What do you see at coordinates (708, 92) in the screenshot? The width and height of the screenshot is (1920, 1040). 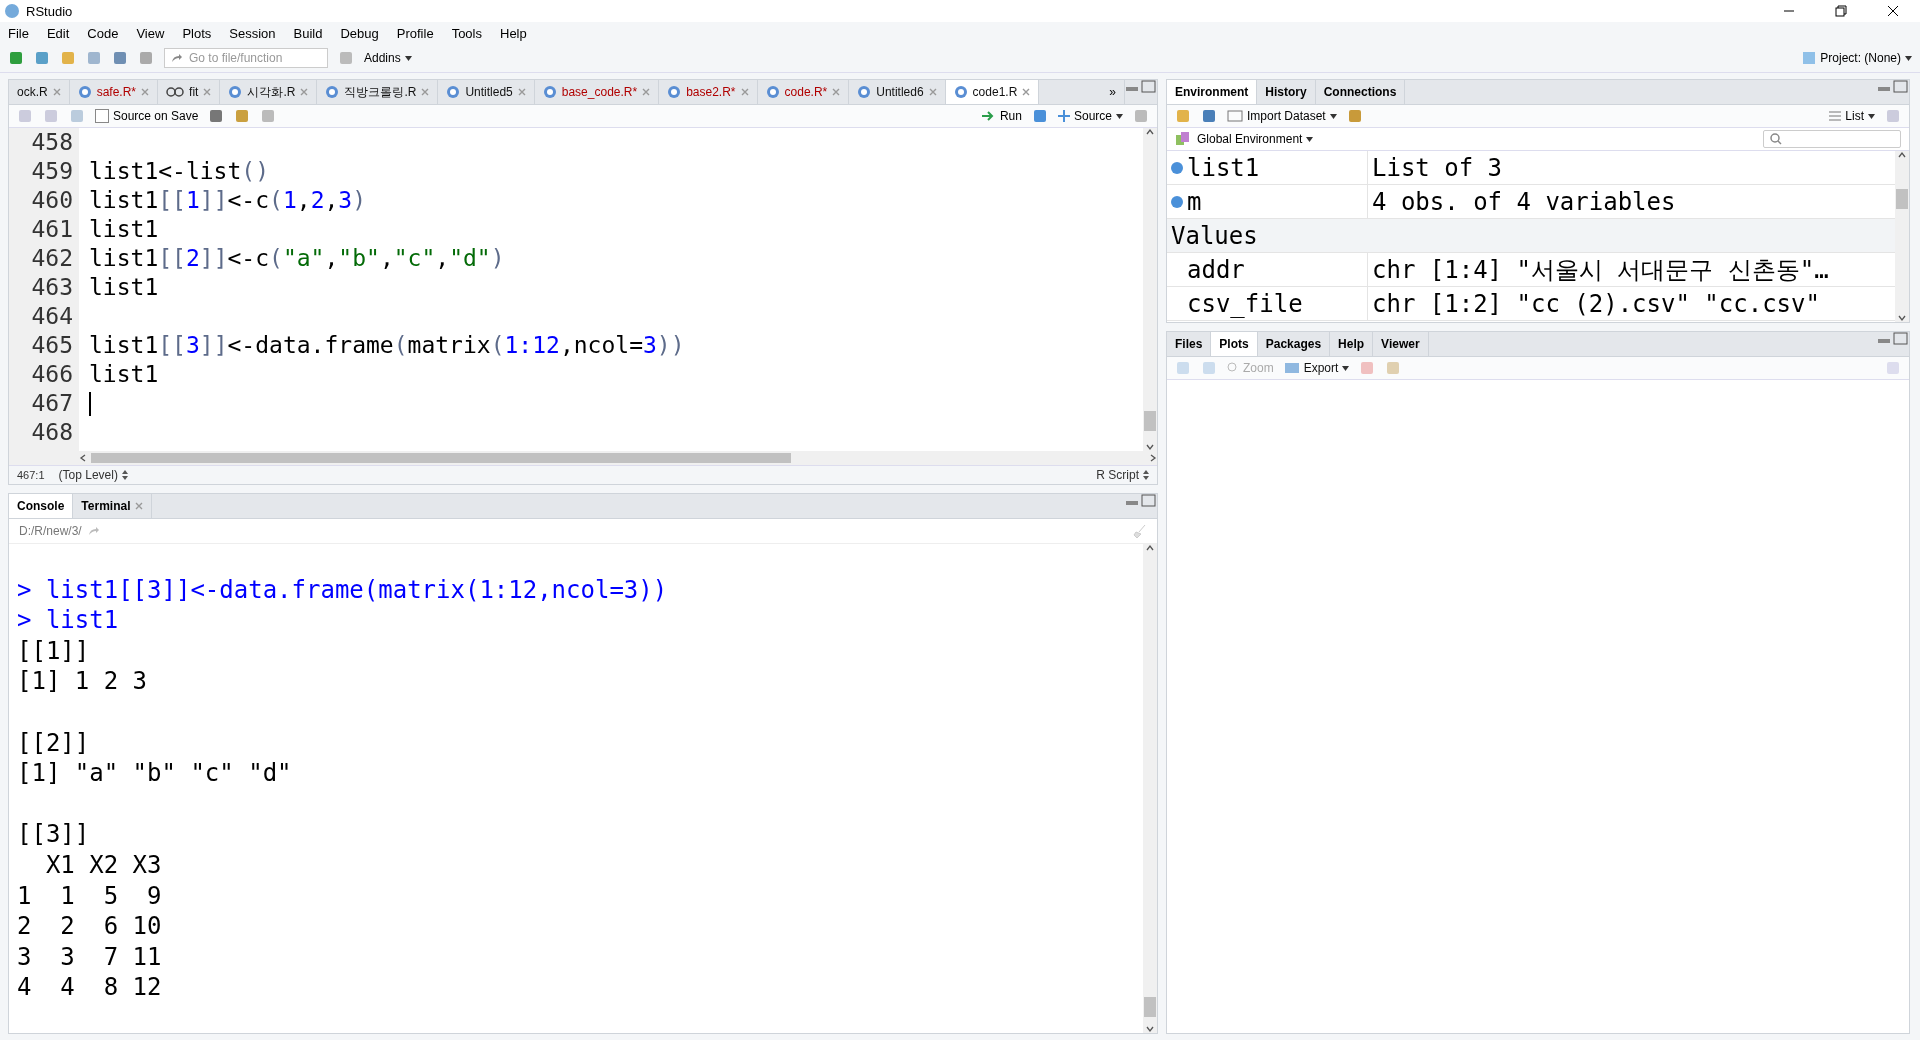 I see `file-tab: base2.R*` at bounding box center [708, 92].